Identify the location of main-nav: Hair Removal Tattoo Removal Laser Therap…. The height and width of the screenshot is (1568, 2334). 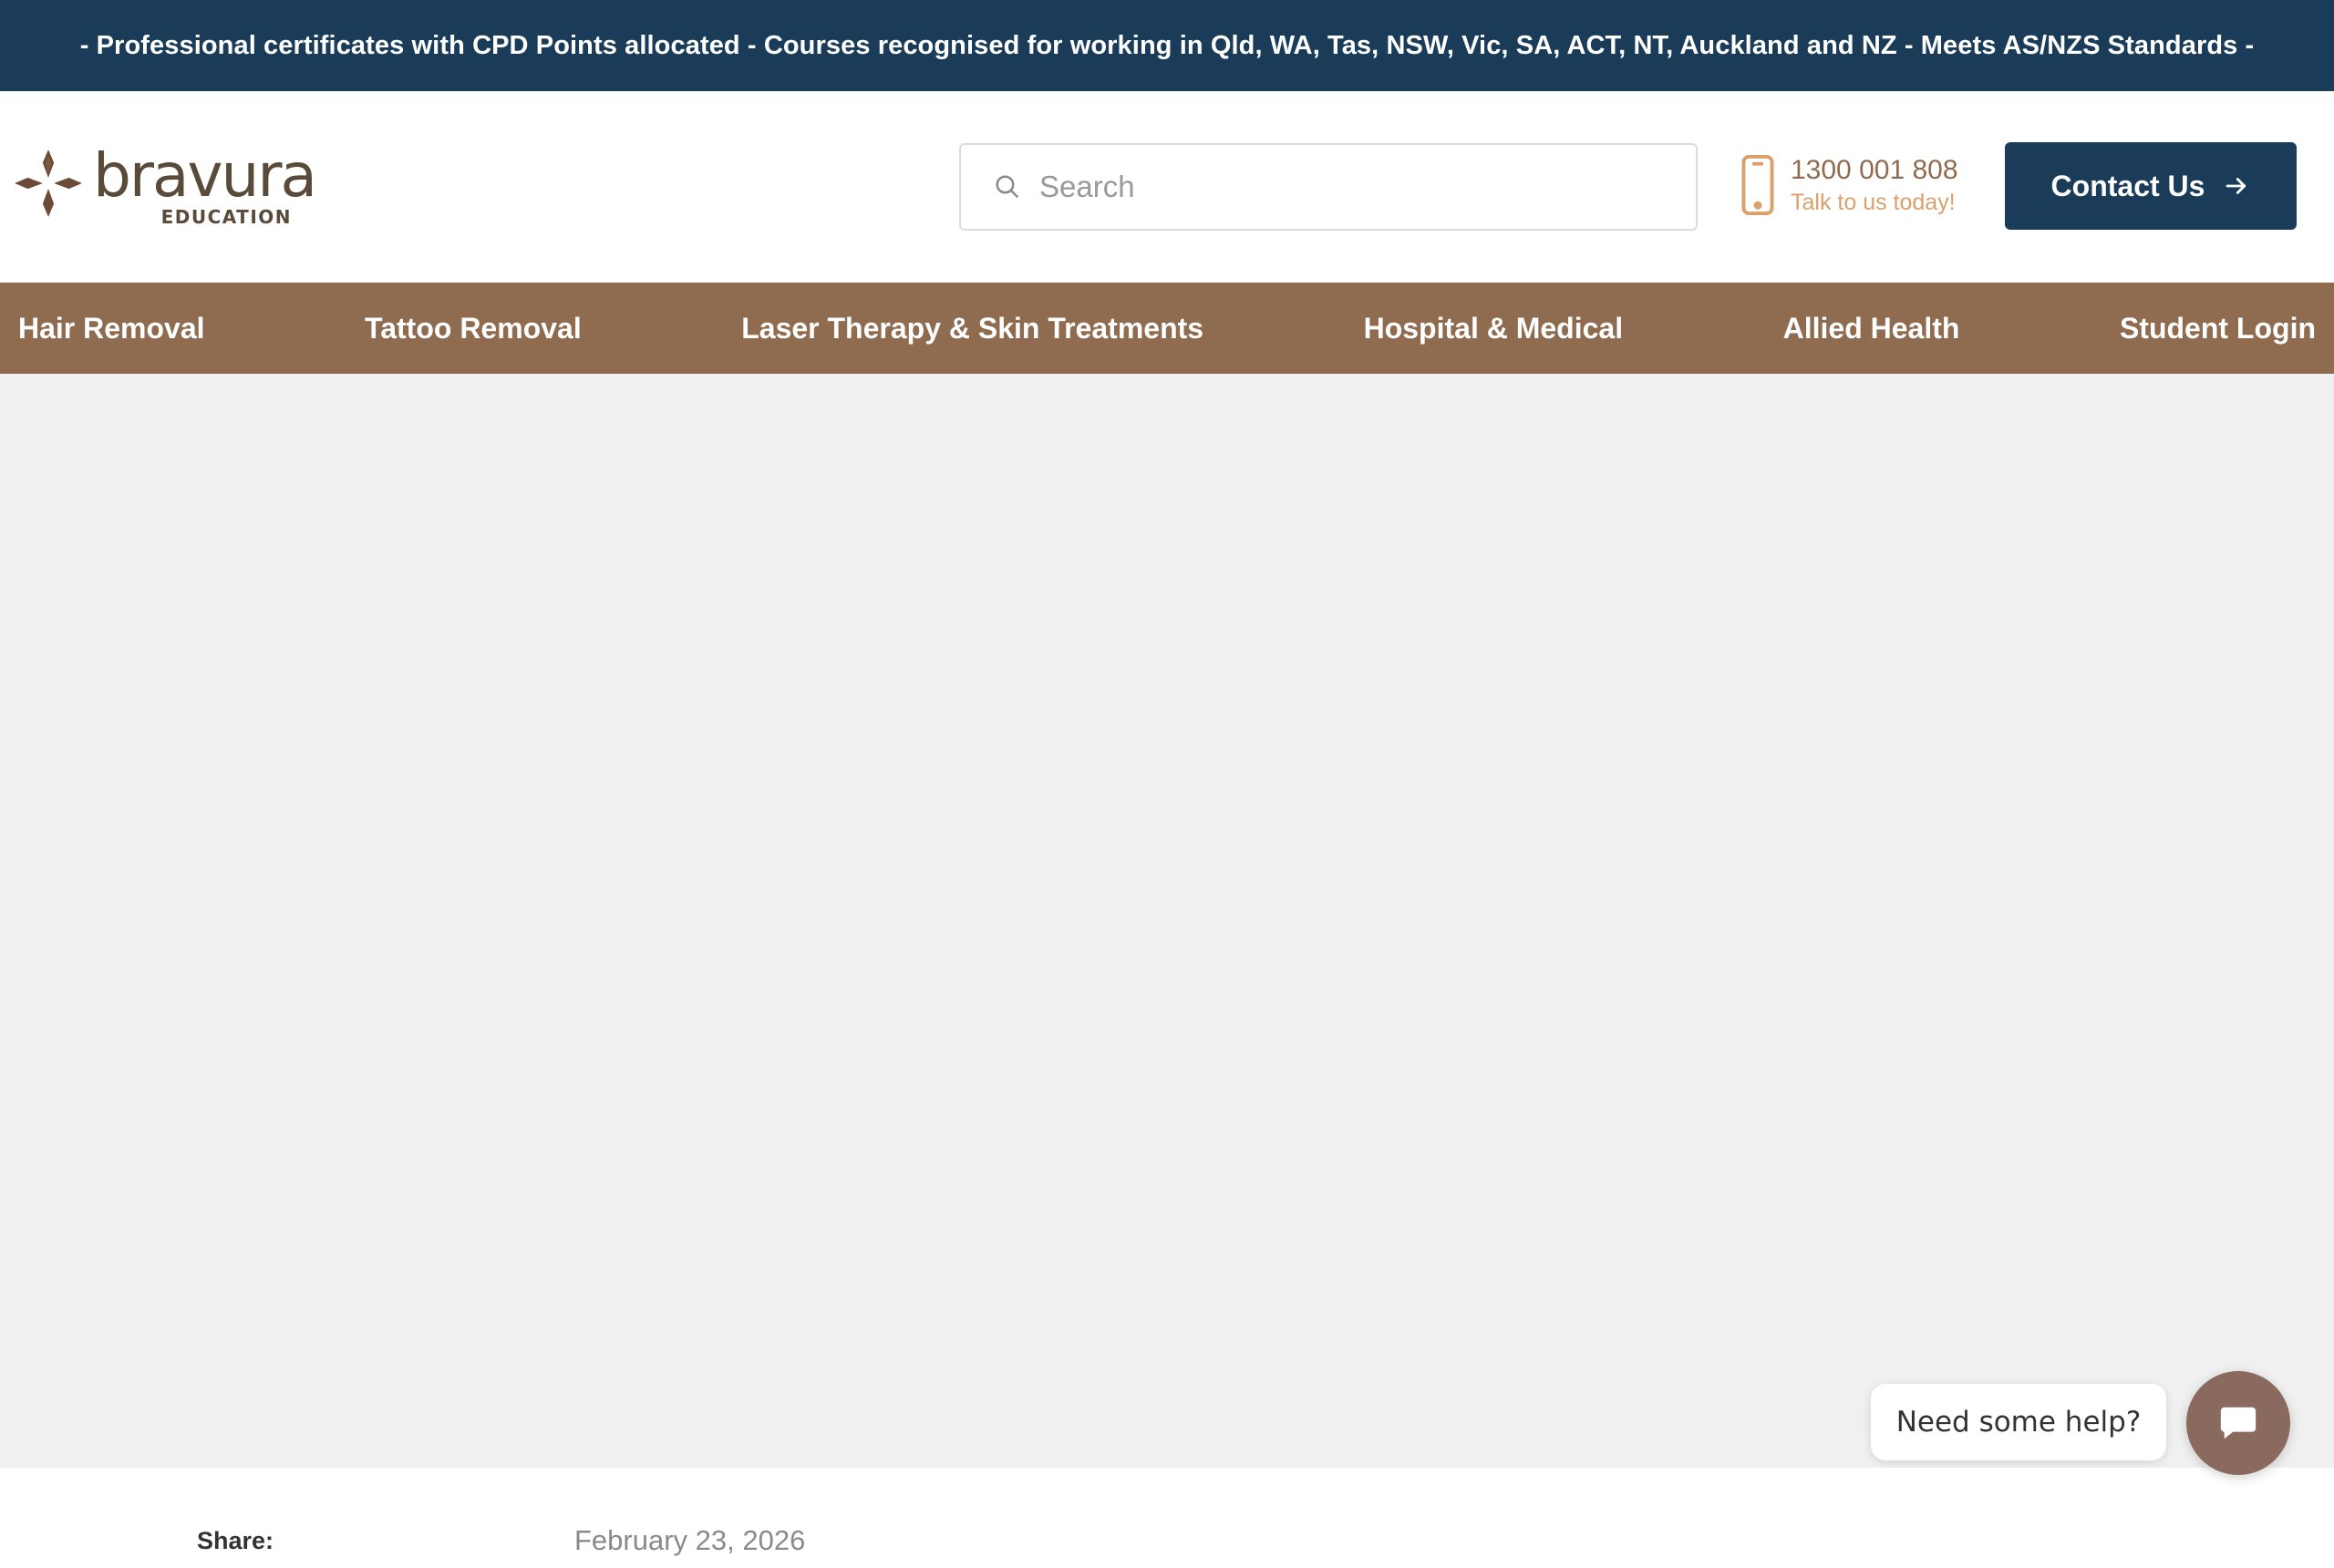
(1167, 328).